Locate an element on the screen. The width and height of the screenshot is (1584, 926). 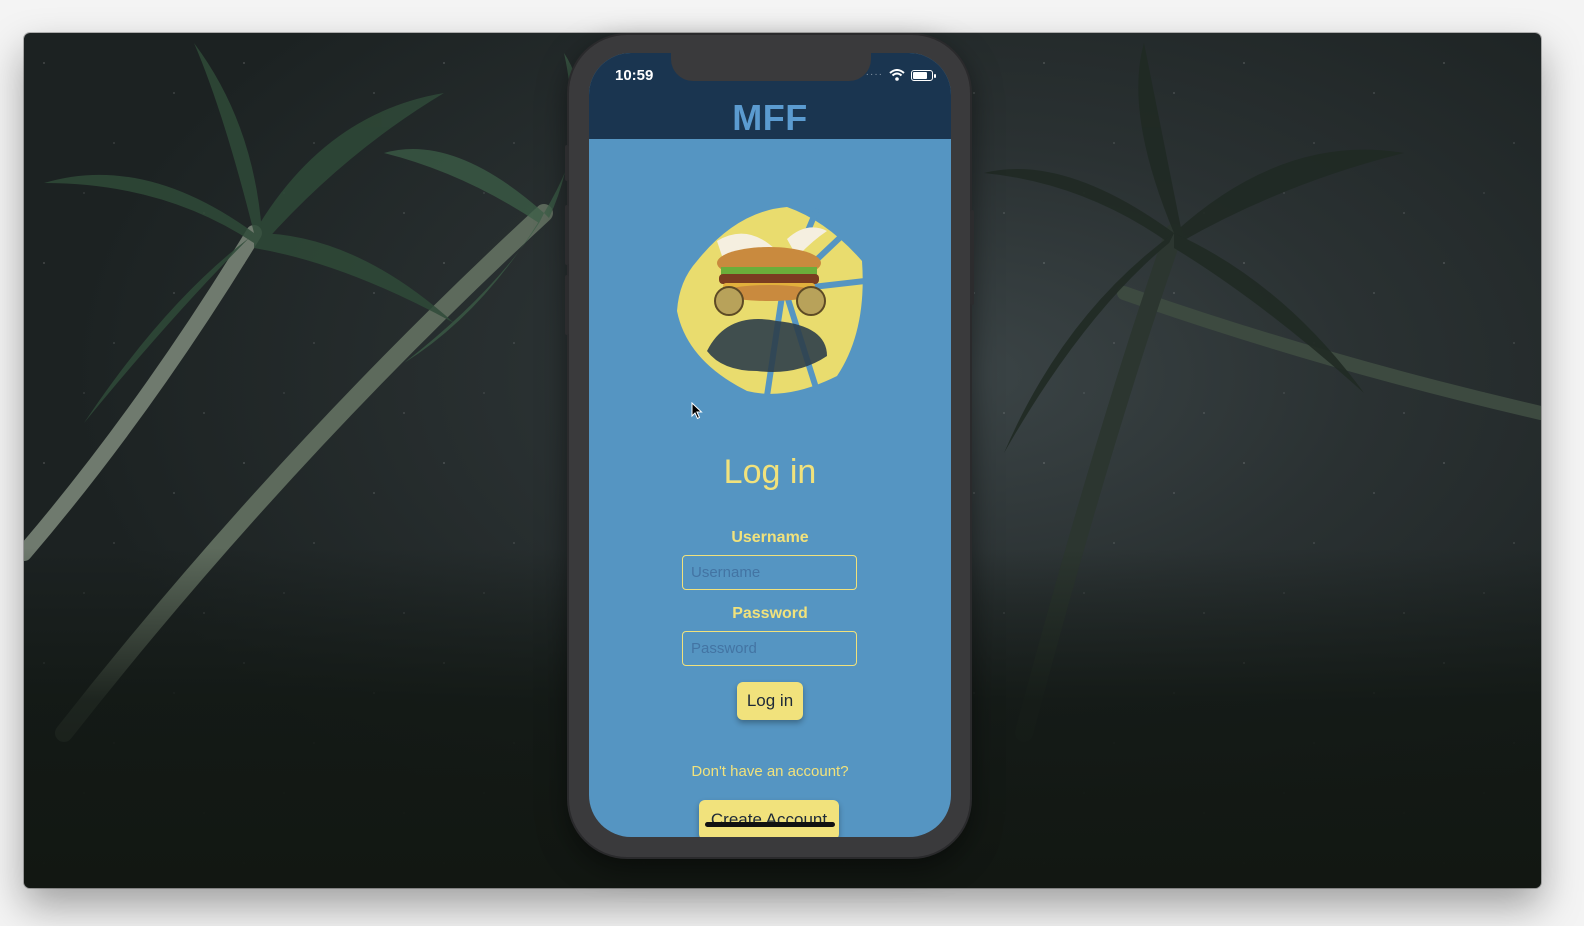
password-input is located at coordinates (769, 648).